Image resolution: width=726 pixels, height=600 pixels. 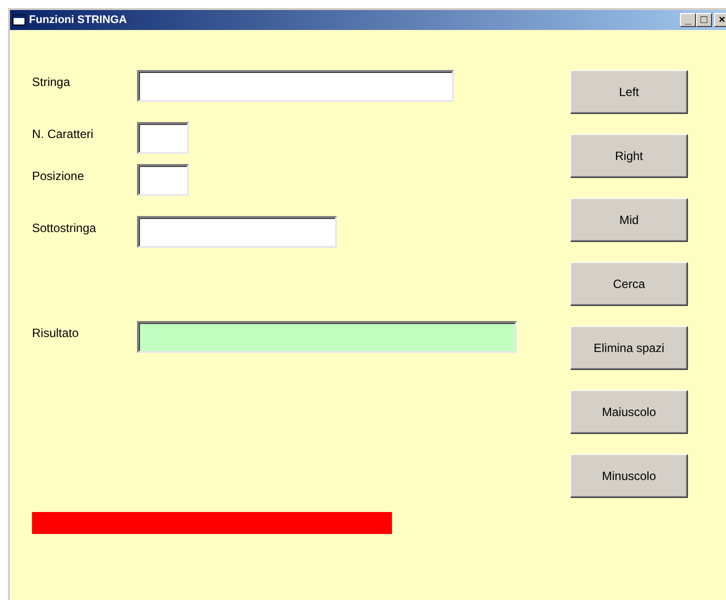 What do you see at coordinates (629, 220) in the screenshot?
I see `action-button: Mid` at bounding box center [629, 220].